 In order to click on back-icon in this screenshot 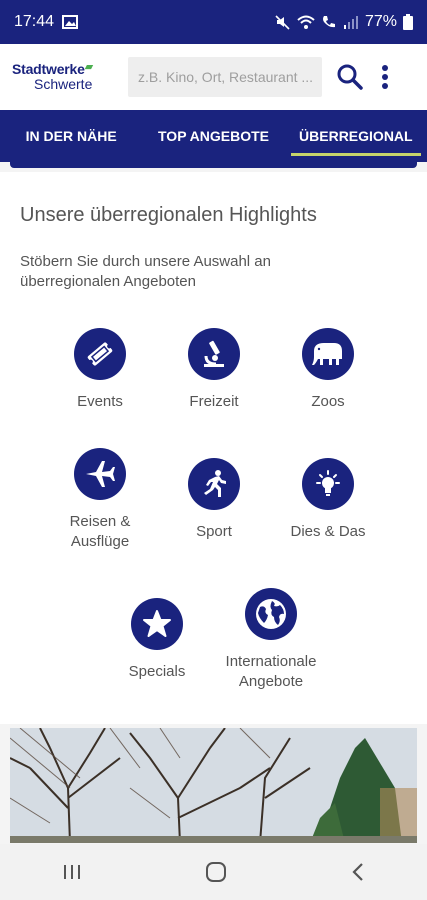, I will do `click(358, 872)`.